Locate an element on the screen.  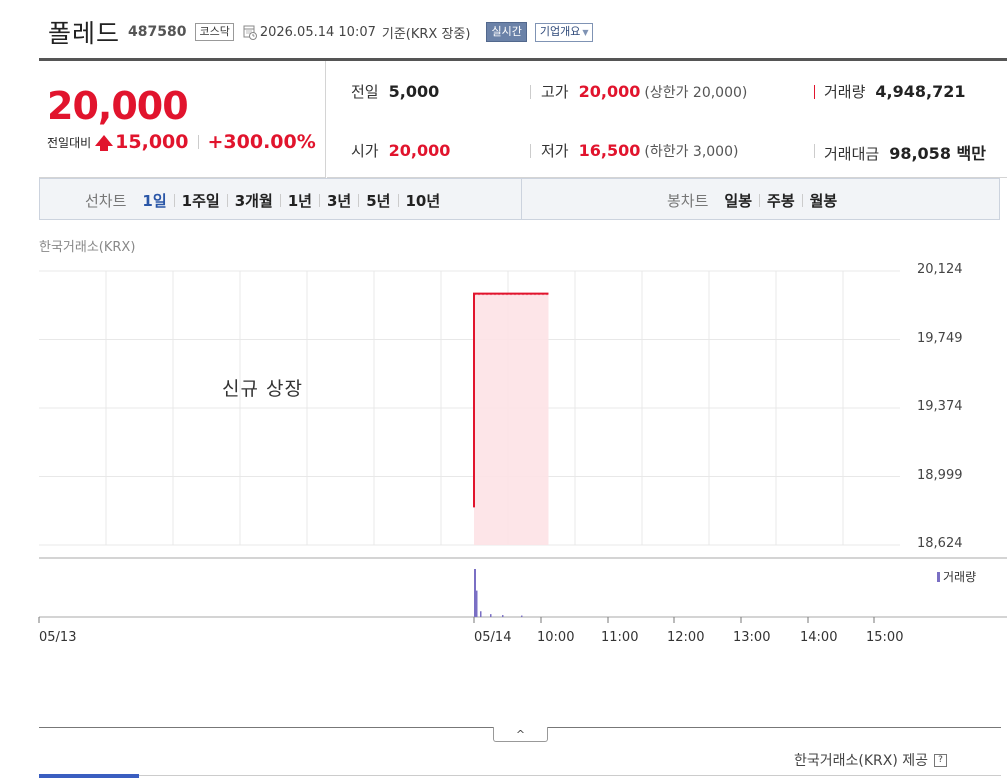
x-tick-label: 11:00 is located at coordinates (620, 637).